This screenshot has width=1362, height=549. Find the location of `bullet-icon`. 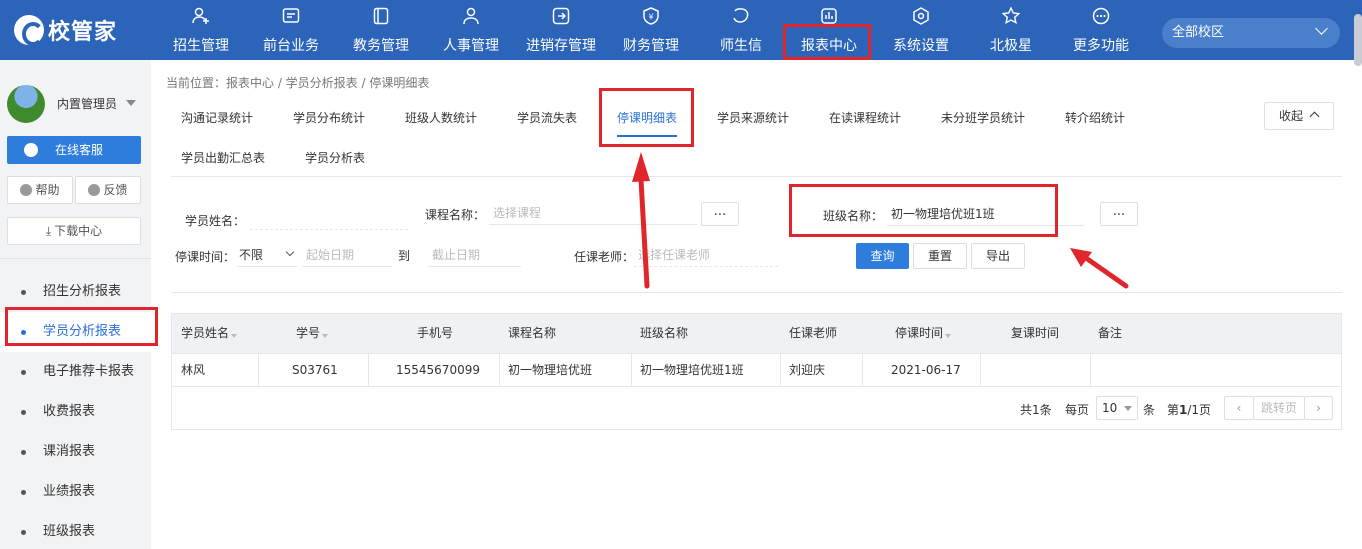

bullet-icon is located at coordinates (23, 452).